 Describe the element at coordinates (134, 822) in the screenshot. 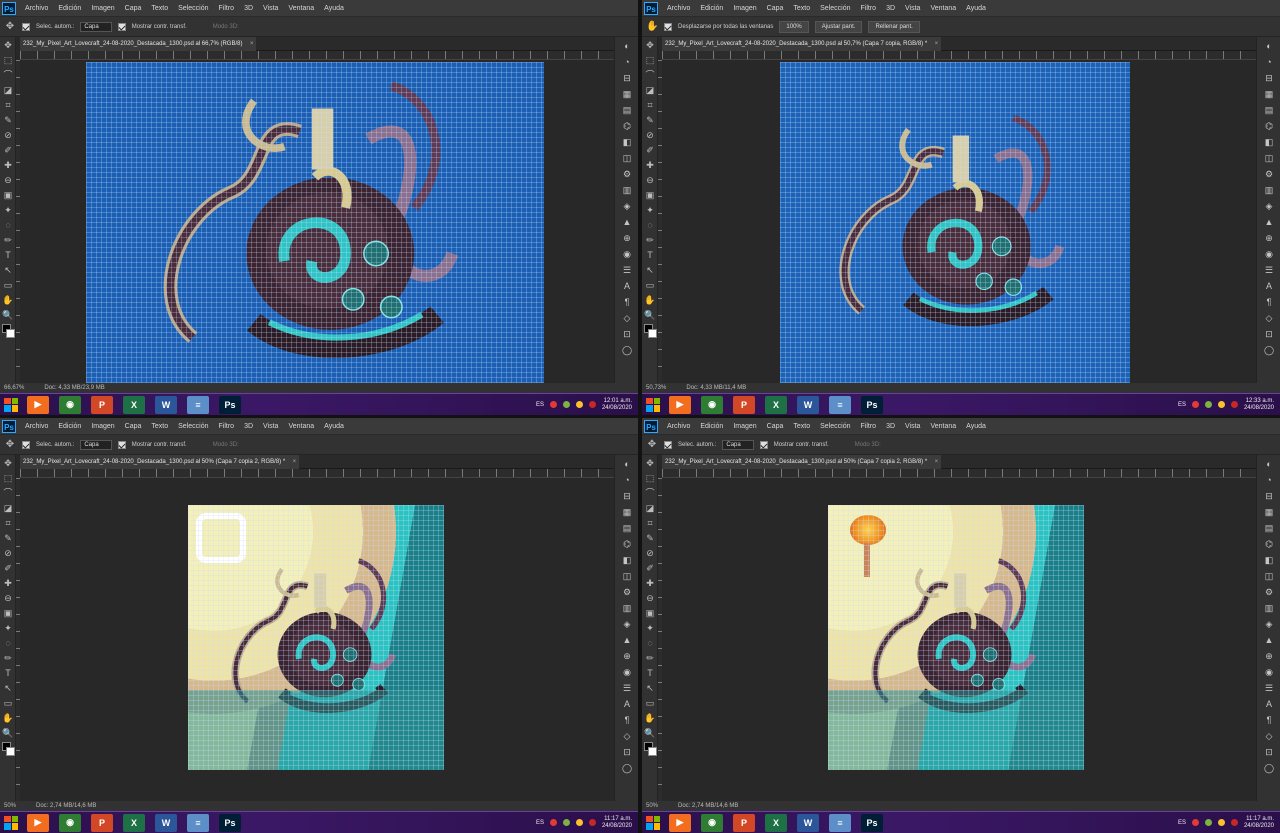

I see `excel-icon: X` at that location.